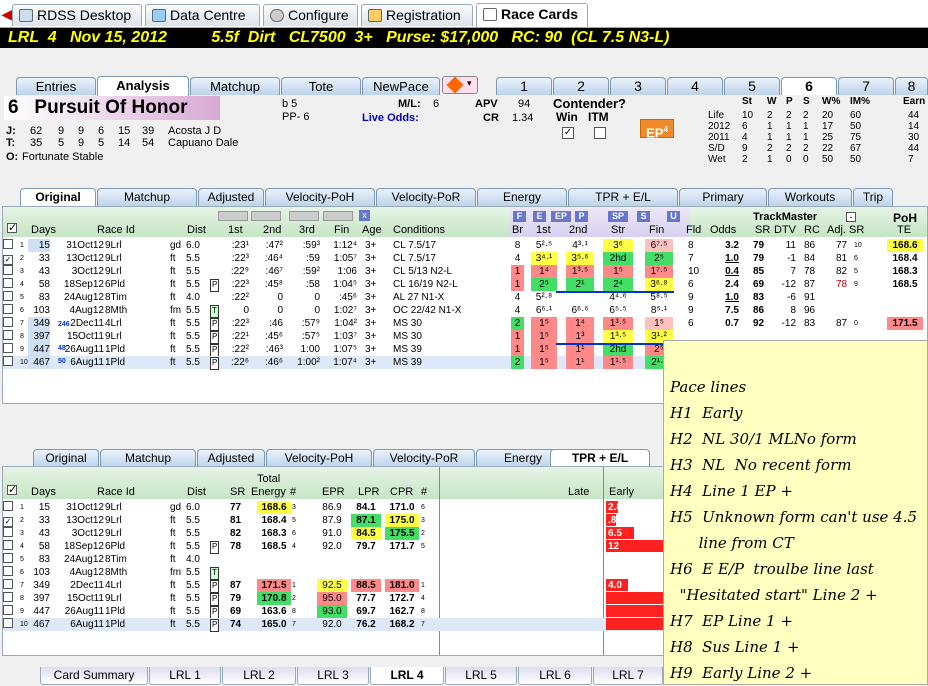 The height and width of the screenshot is (686, 928). I want to click on tab-original: Original, so click(58, 197).